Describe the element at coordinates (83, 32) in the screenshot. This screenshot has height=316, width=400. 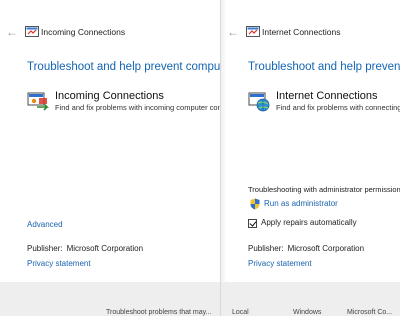
I see `window-title: Incoming Connections` at that location.